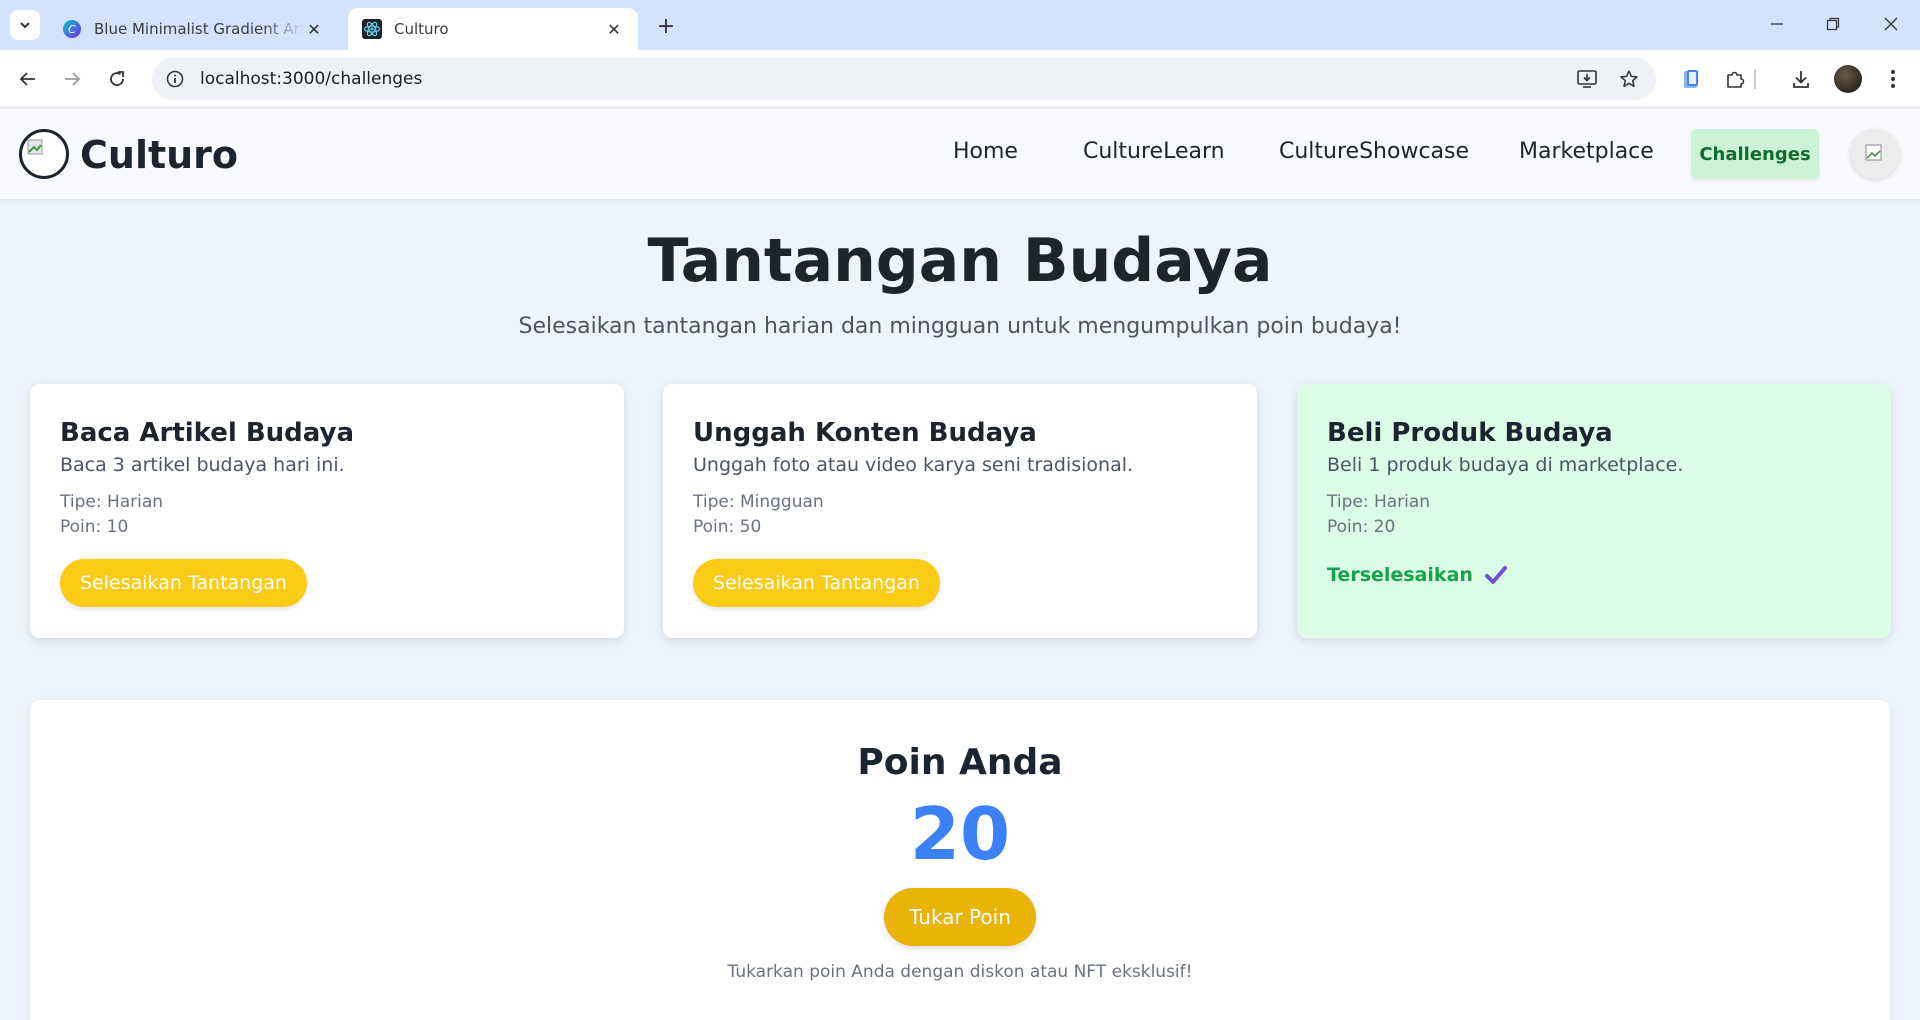 This screenshot has height=1020, width=1920. I want to click on forward-button, so click(72, 79).